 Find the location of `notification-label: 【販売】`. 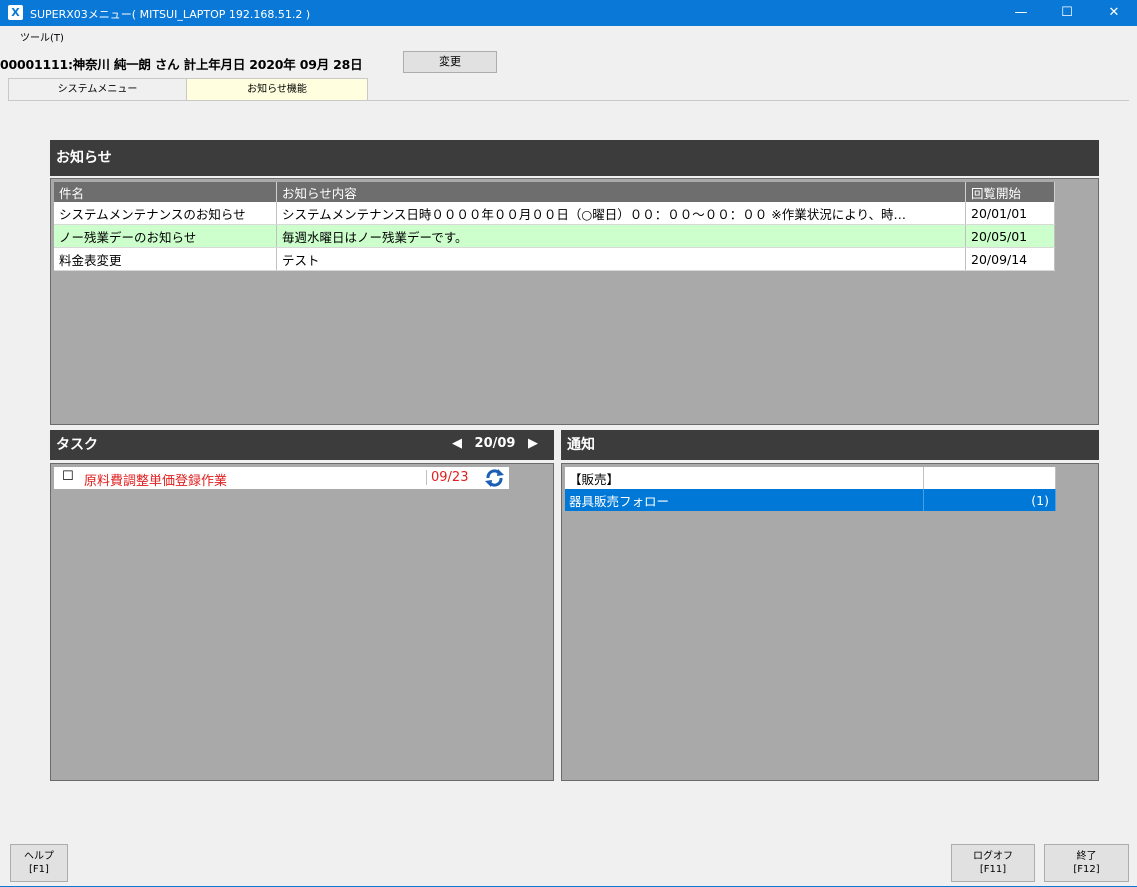

notification-label: 【販売】 is located at coordinates (744, 478).